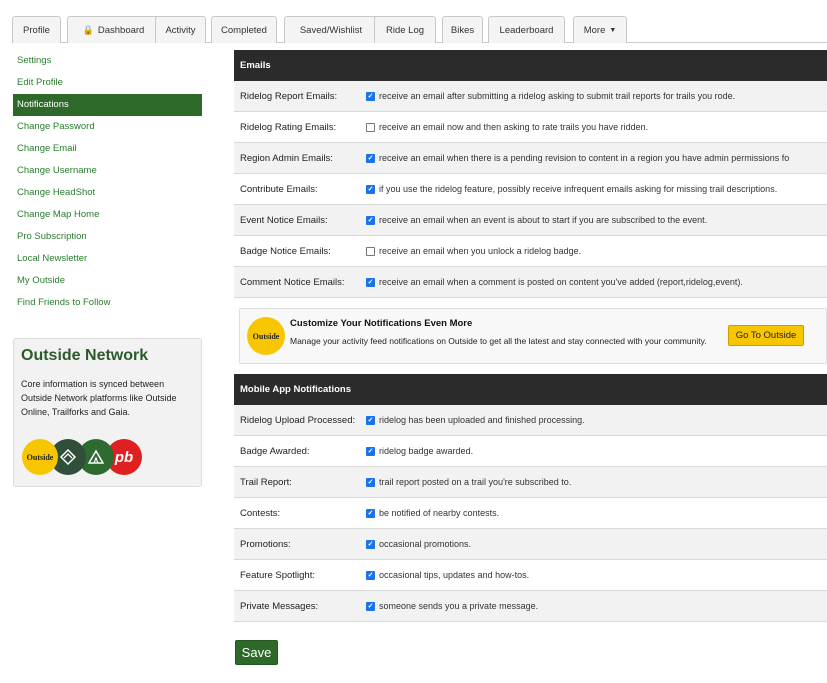 The width and height of the screenshot is (827, 683). Describe the element at coordinates (370, 482) in the screenshot. I see `trail-report-checkbox` at that location.